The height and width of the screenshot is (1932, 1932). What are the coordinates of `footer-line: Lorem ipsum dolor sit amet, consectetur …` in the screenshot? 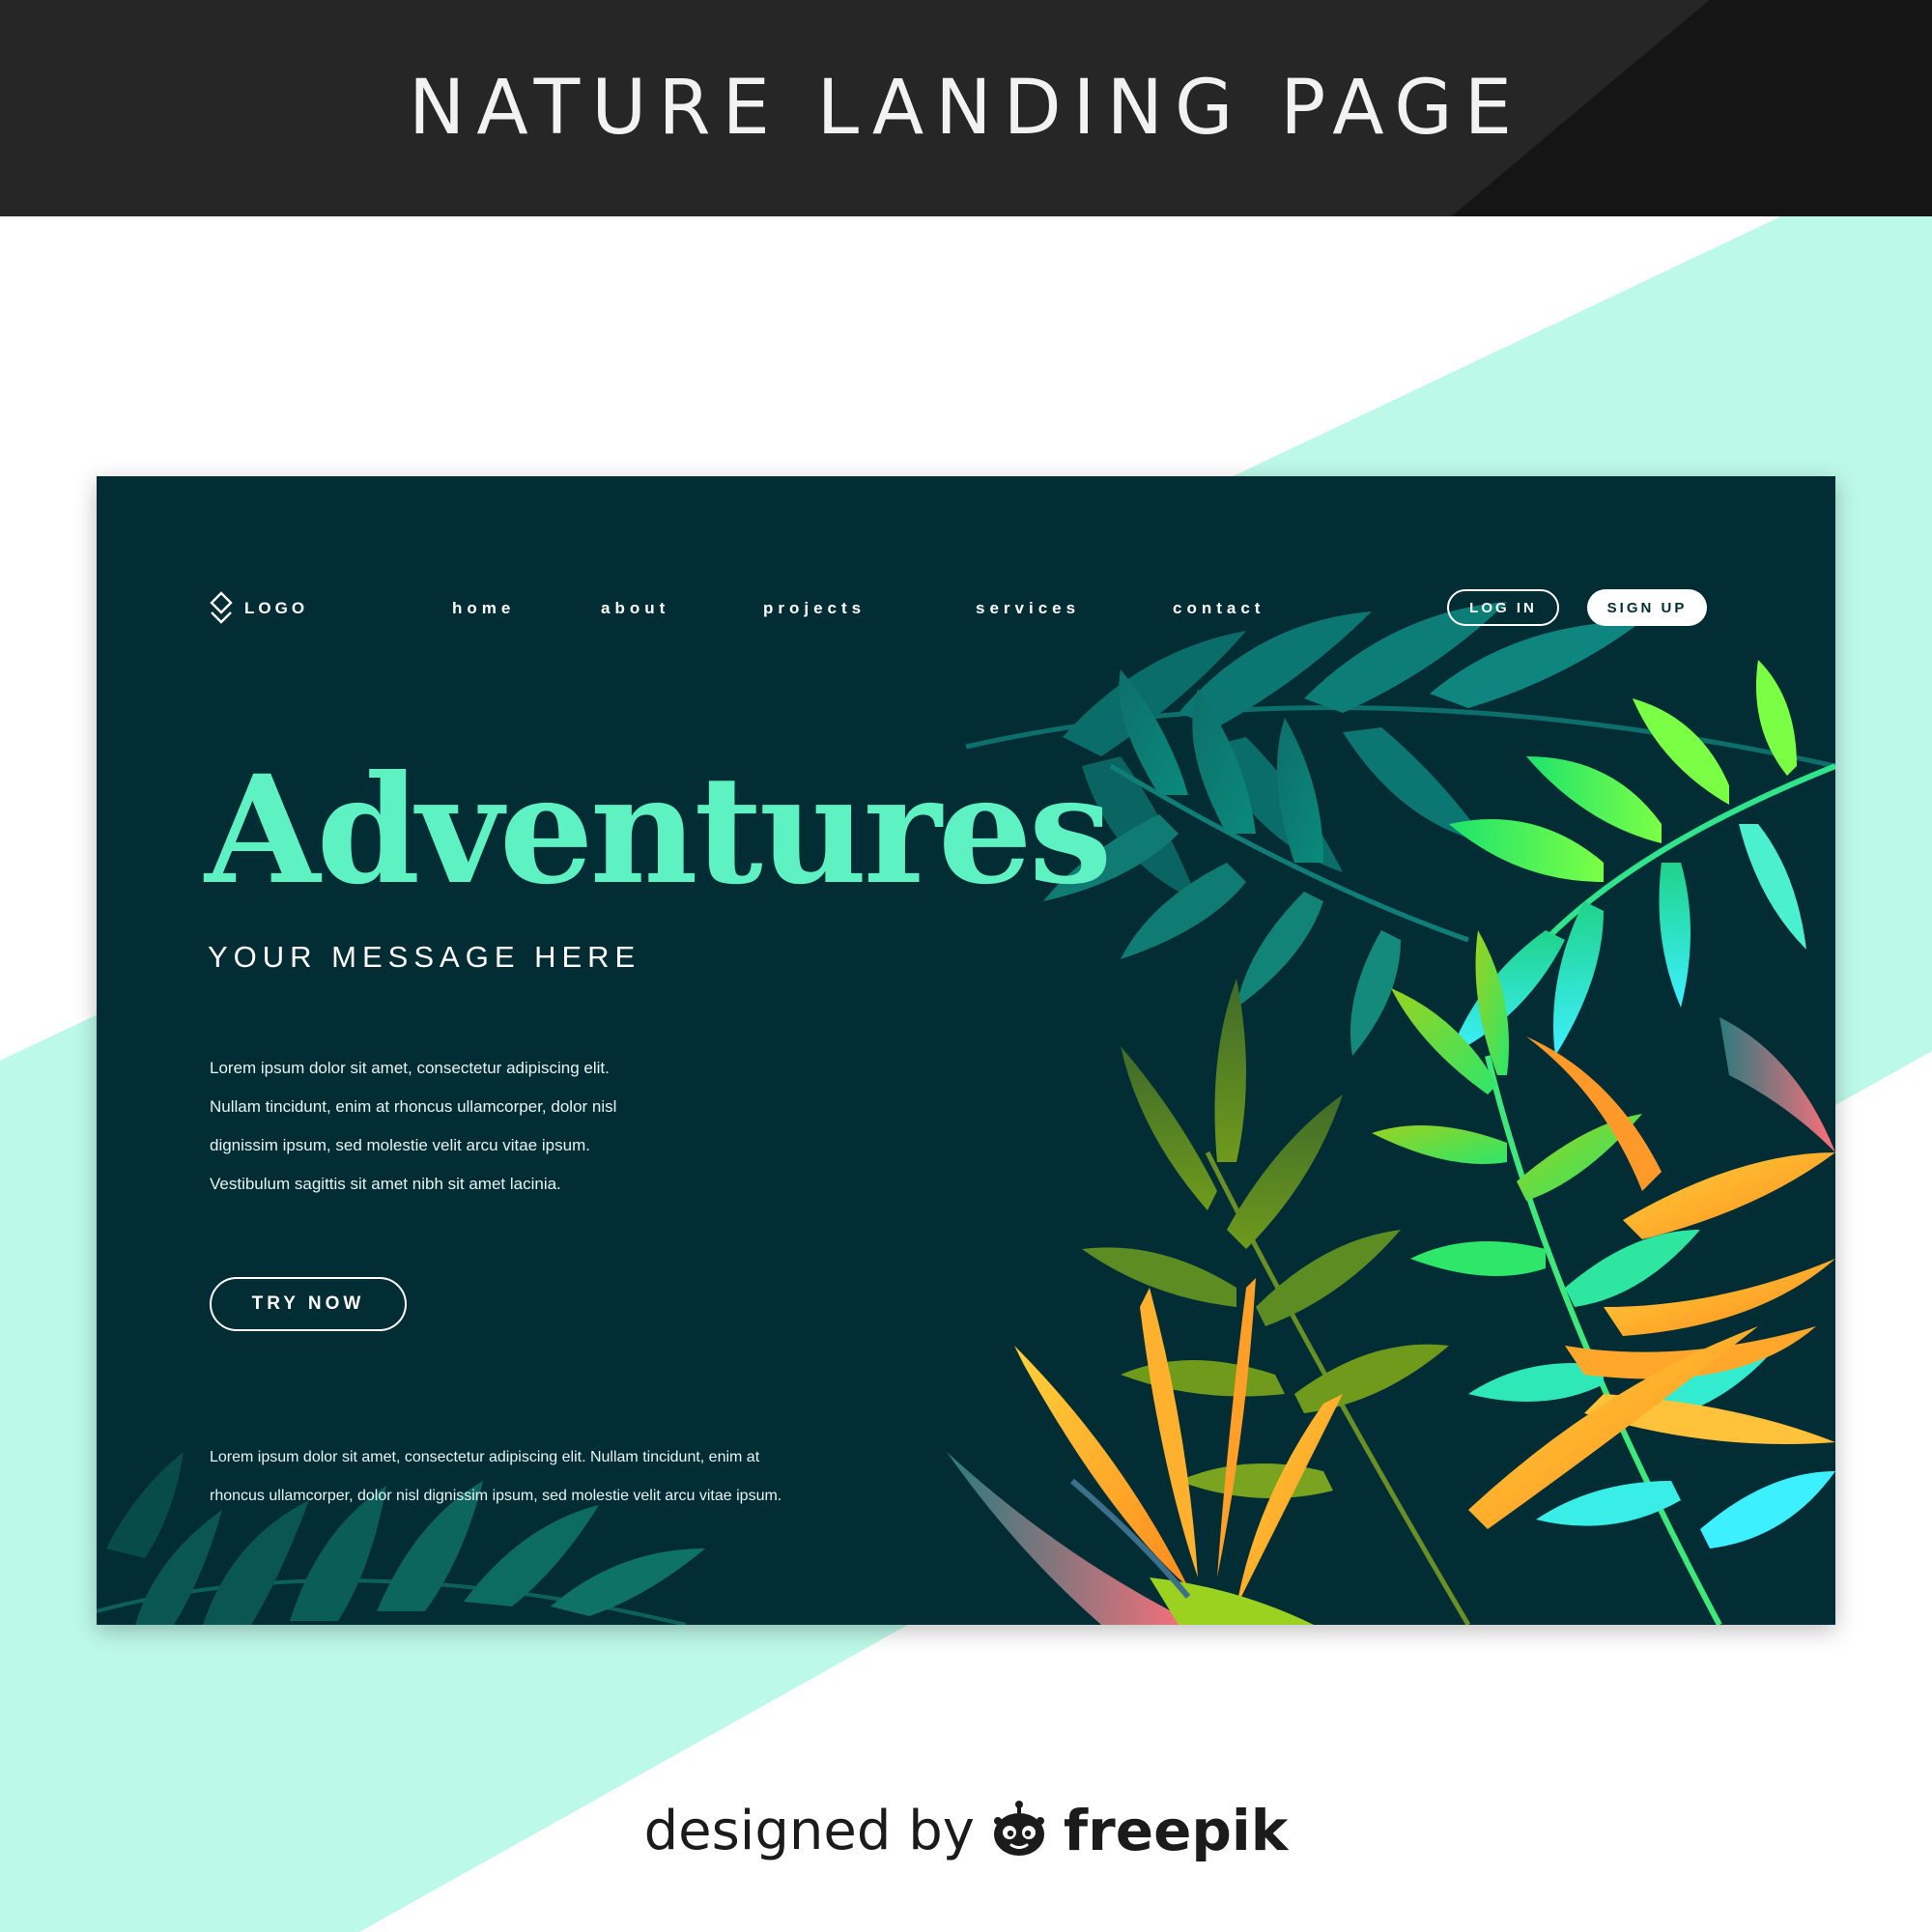 It's located at (485, 1457).